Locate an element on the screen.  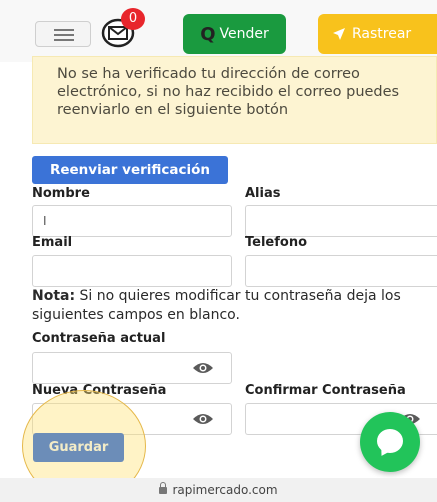
alias-label: Alias is located at coordinates (263, 193).